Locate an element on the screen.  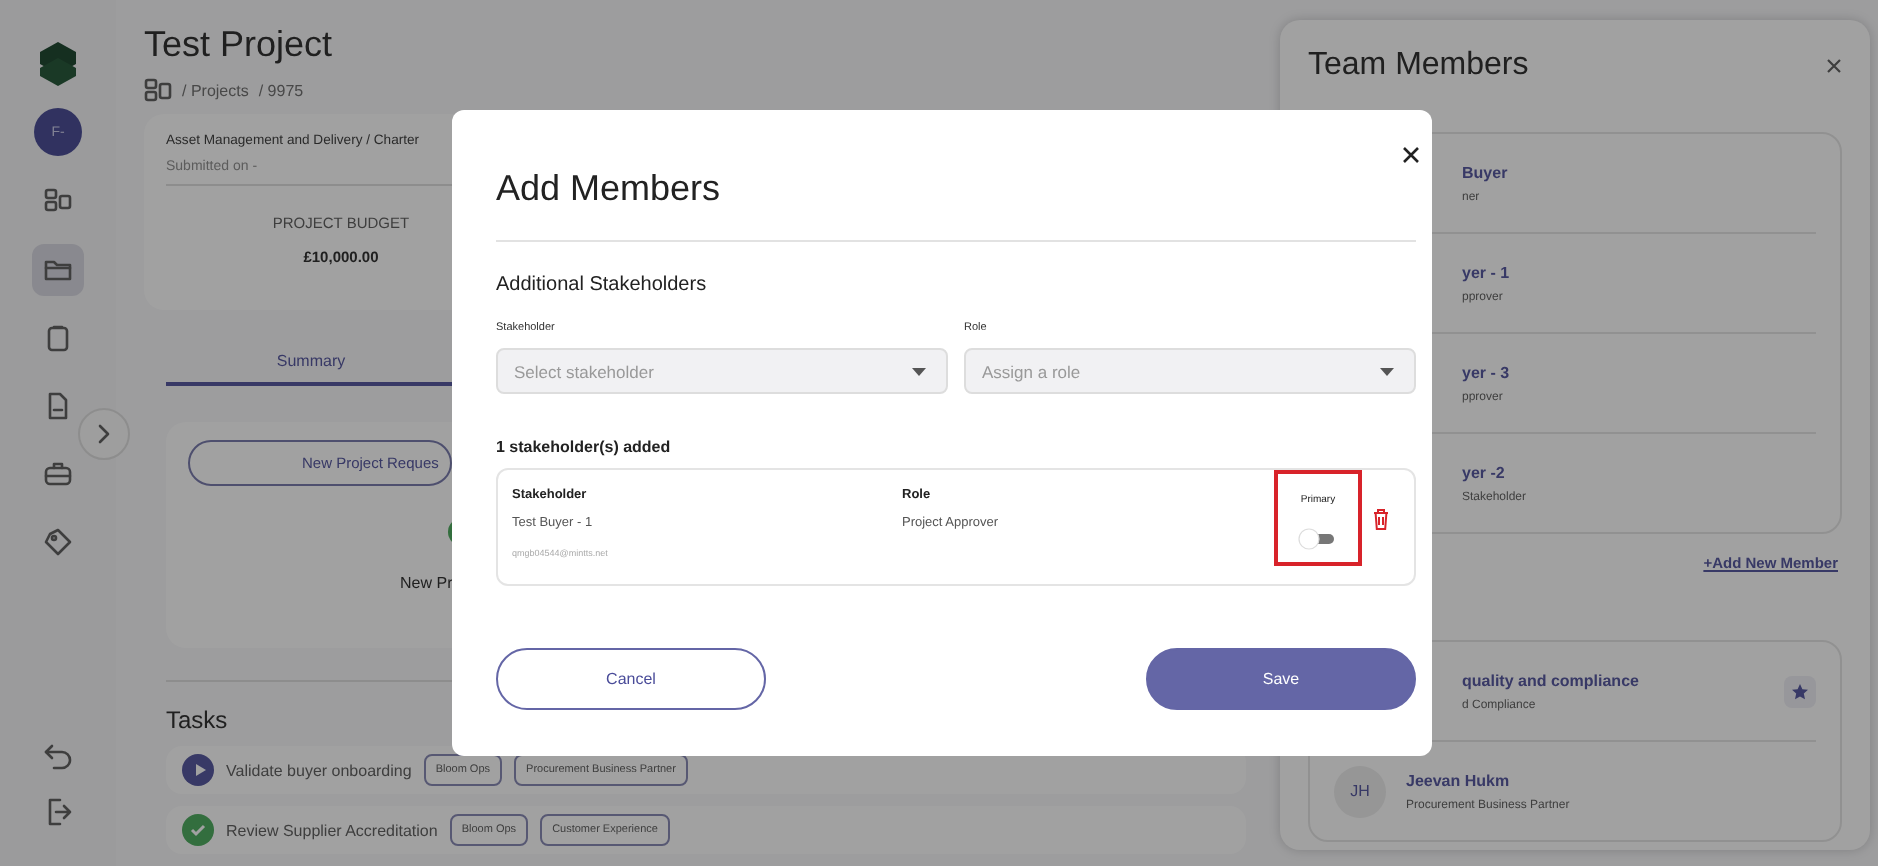
clipboard-icon is located at coordinates (58, 338).